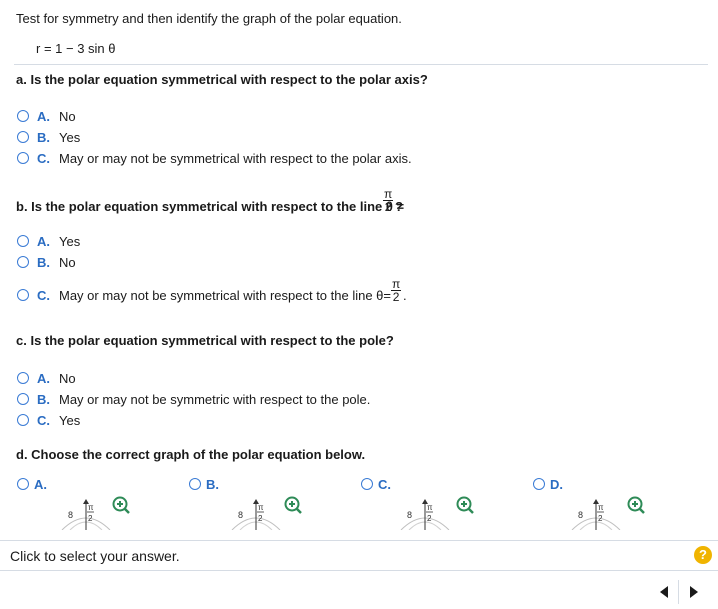 This screenshot has height=609, width=718. I want to click on question-b-suffix: ?, so click(399, 206).